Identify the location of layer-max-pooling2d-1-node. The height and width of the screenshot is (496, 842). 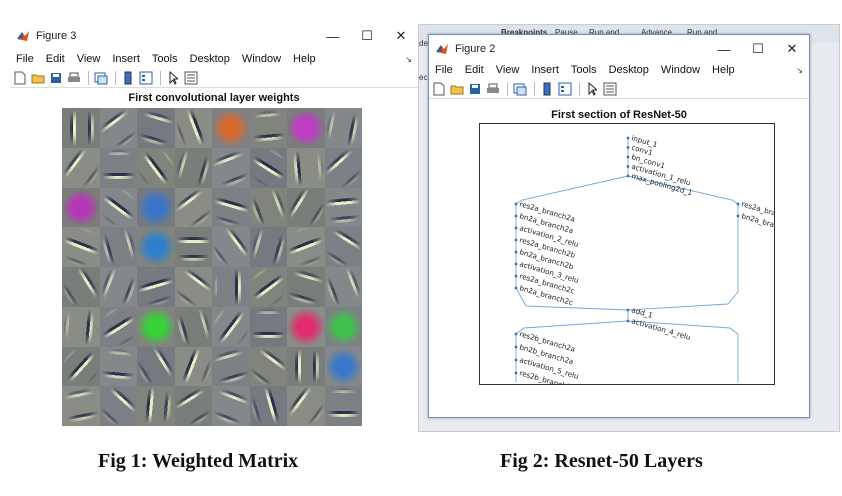
(628, 176).